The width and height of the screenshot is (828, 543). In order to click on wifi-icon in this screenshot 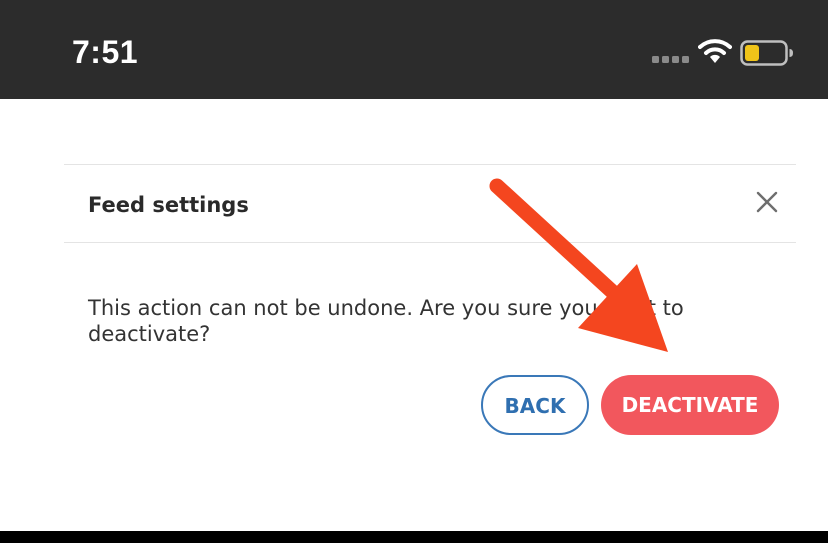, I will do `click(715, 51)`.